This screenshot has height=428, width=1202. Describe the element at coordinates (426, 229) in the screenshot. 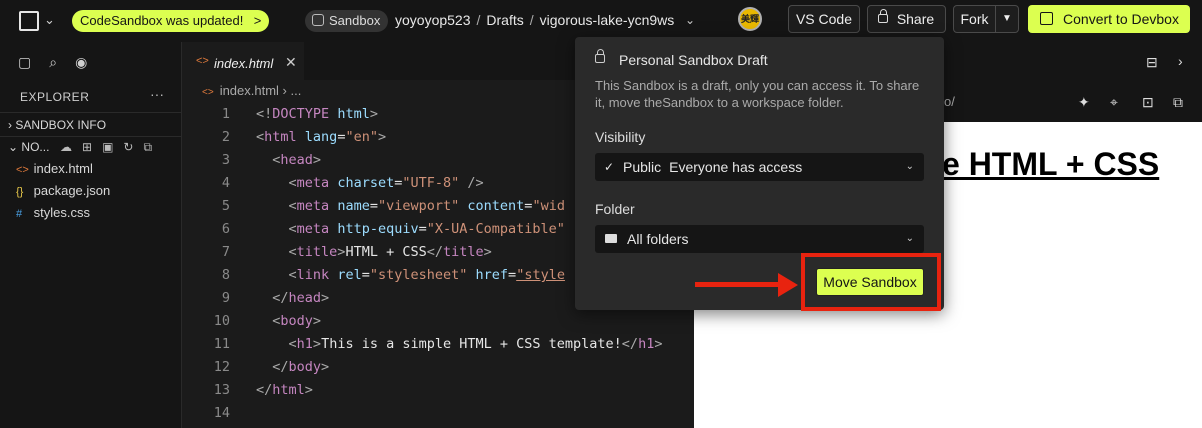

I see `code-line: <meta http-equiv="X-UA-Compatible"` at that location.